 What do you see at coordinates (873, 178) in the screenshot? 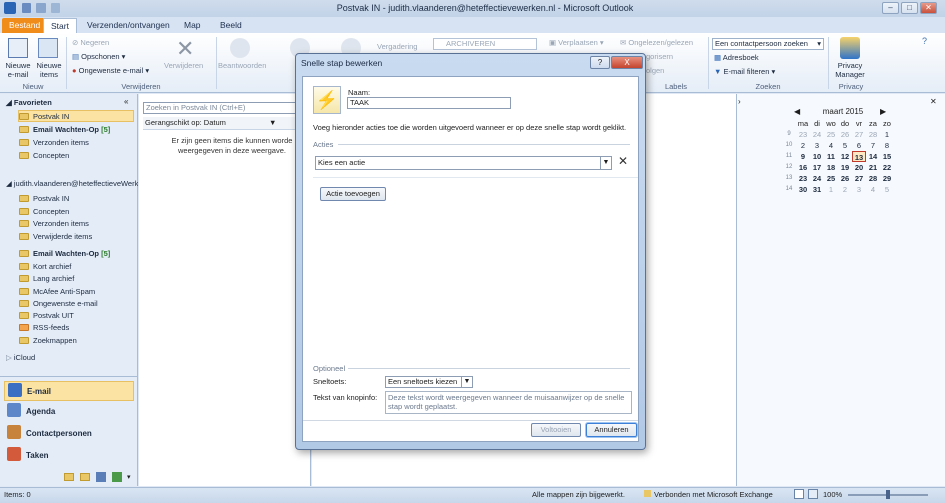
I see `calendar-day: 28` at bounding box center [873, 178].